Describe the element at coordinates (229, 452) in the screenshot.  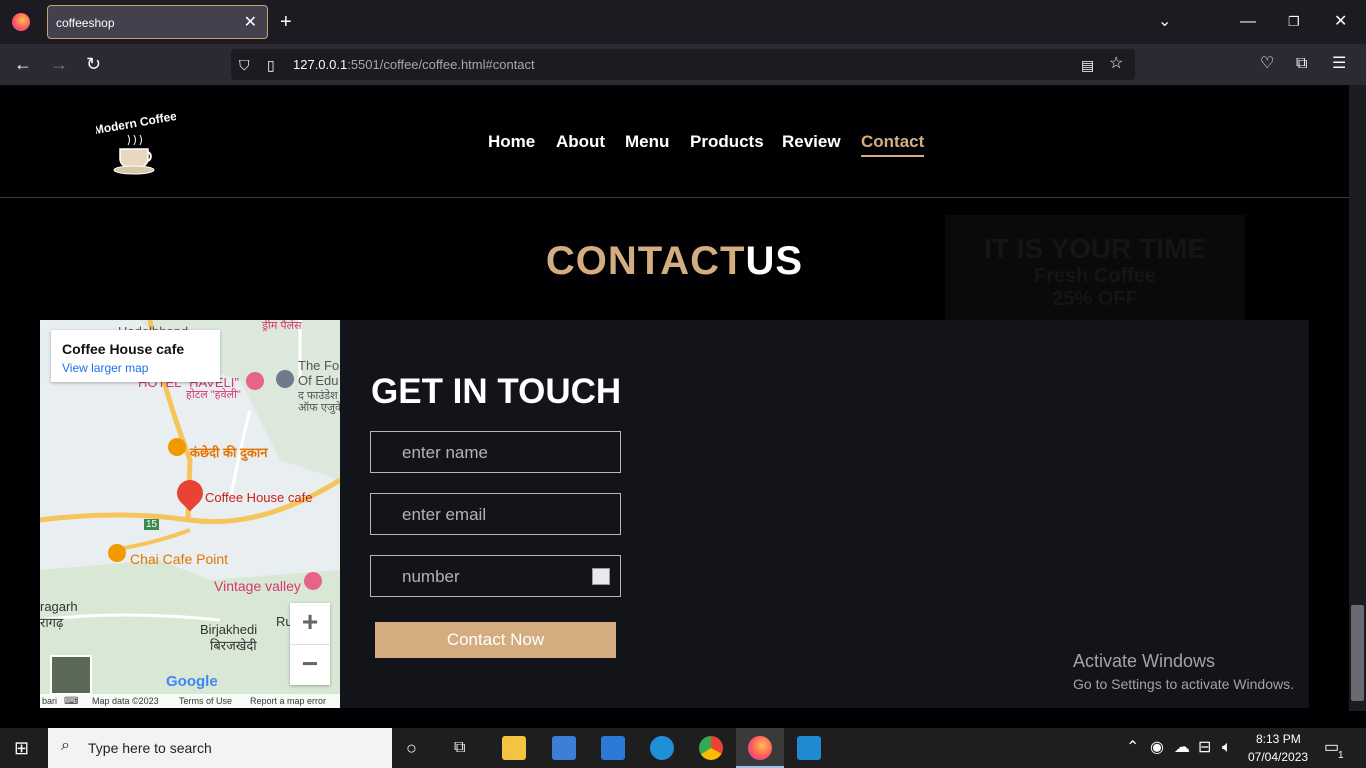
I see `map-label: कंछेदी की दुकान` at that location.